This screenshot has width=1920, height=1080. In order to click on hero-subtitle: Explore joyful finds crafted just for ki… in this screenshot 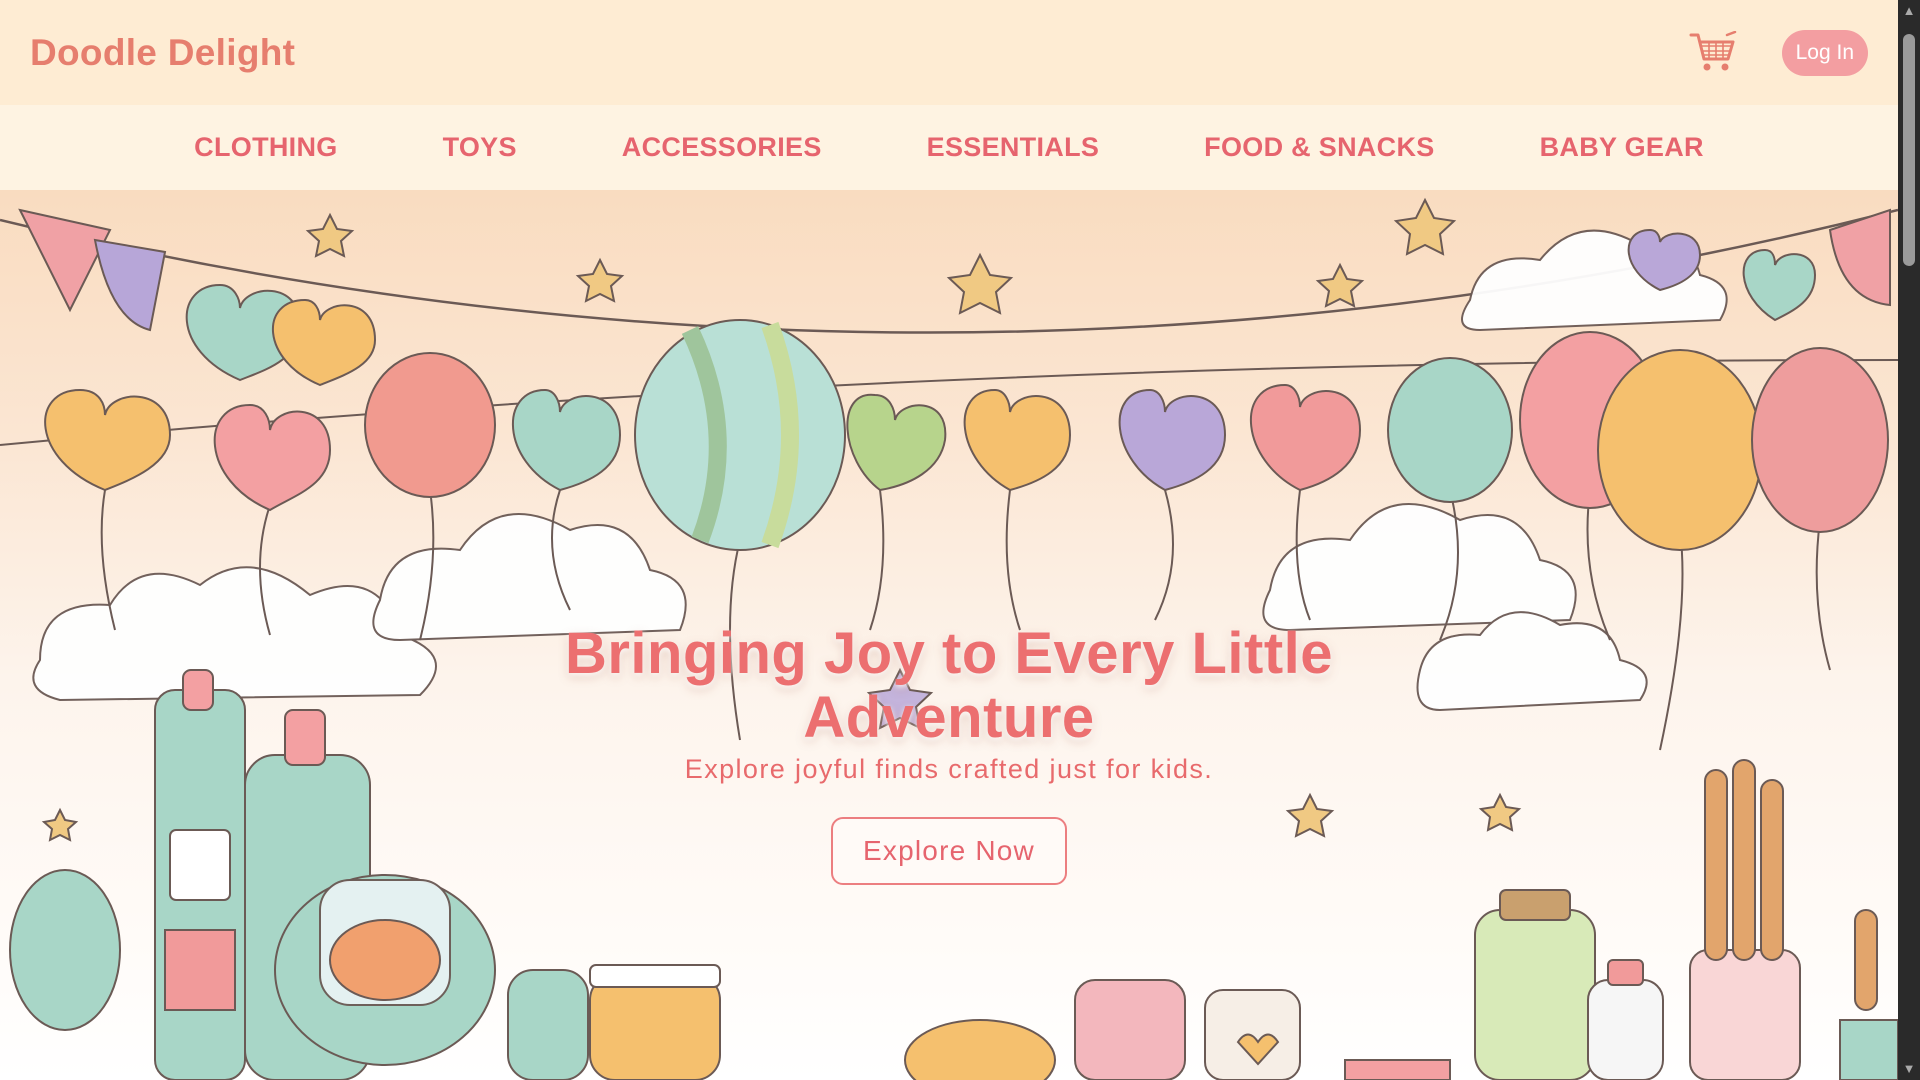, I will do `click(949, 769)`.